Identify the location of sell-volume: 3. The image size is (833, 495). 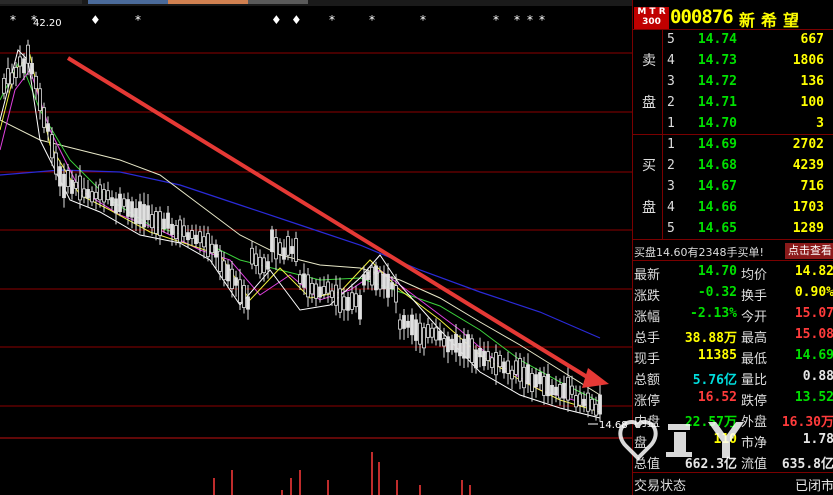
(820, 123).